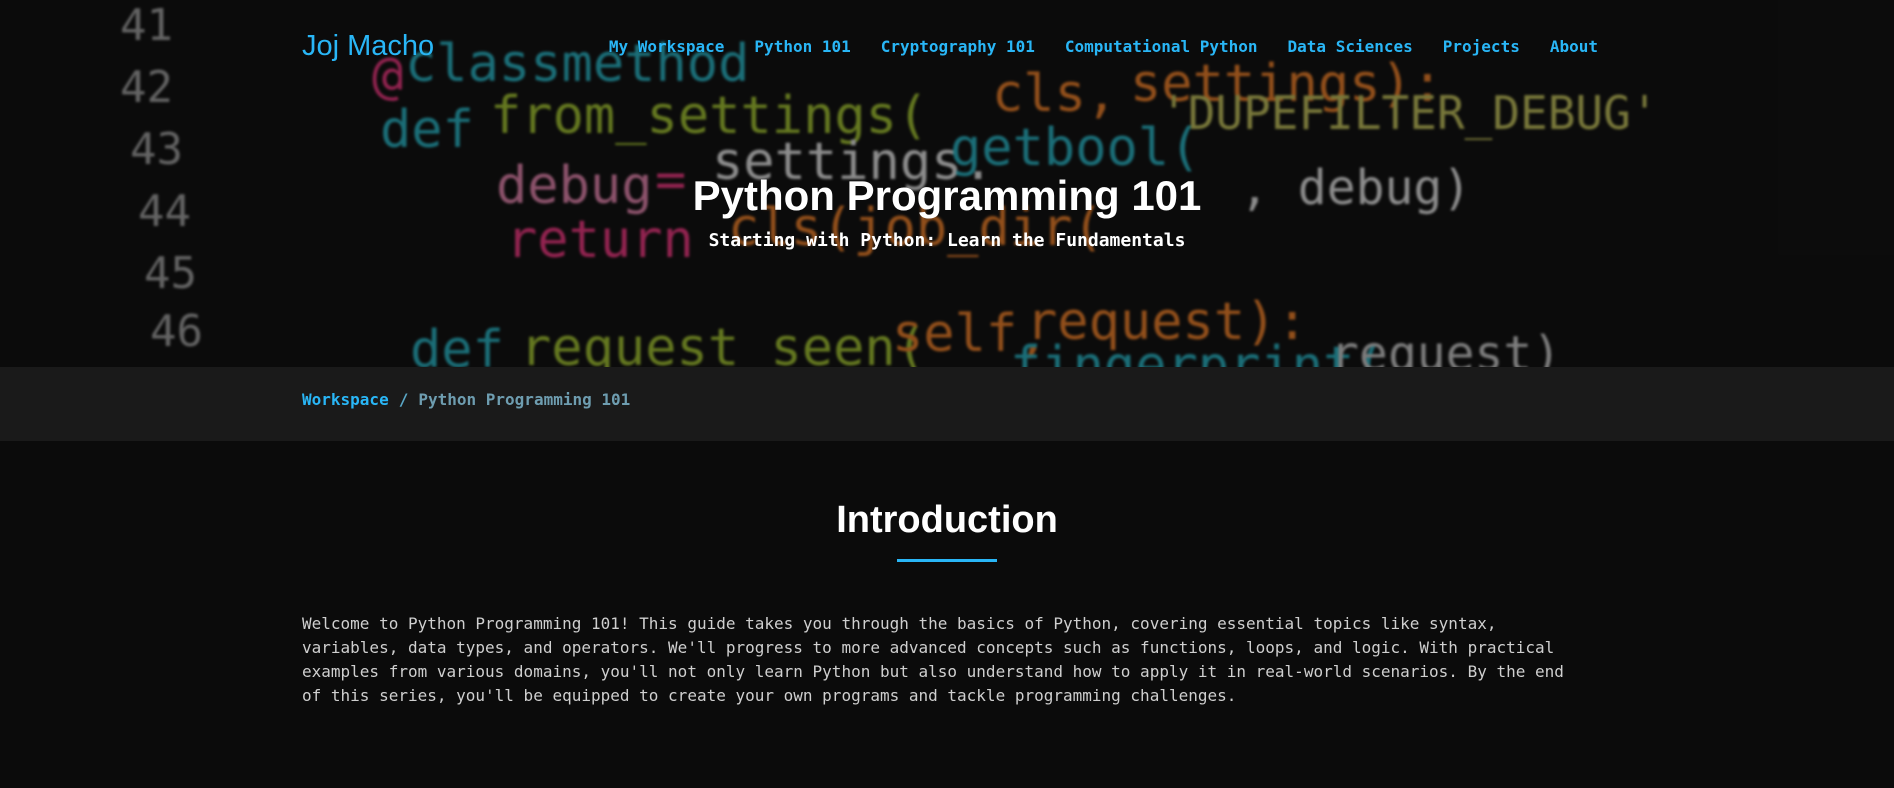 The width and height of the screenshot is (1894, 788). Describe the element at coordinates (1350, 46) in the screenshot. I see `nav-item-data-sciences: Data Sciences` at that location.